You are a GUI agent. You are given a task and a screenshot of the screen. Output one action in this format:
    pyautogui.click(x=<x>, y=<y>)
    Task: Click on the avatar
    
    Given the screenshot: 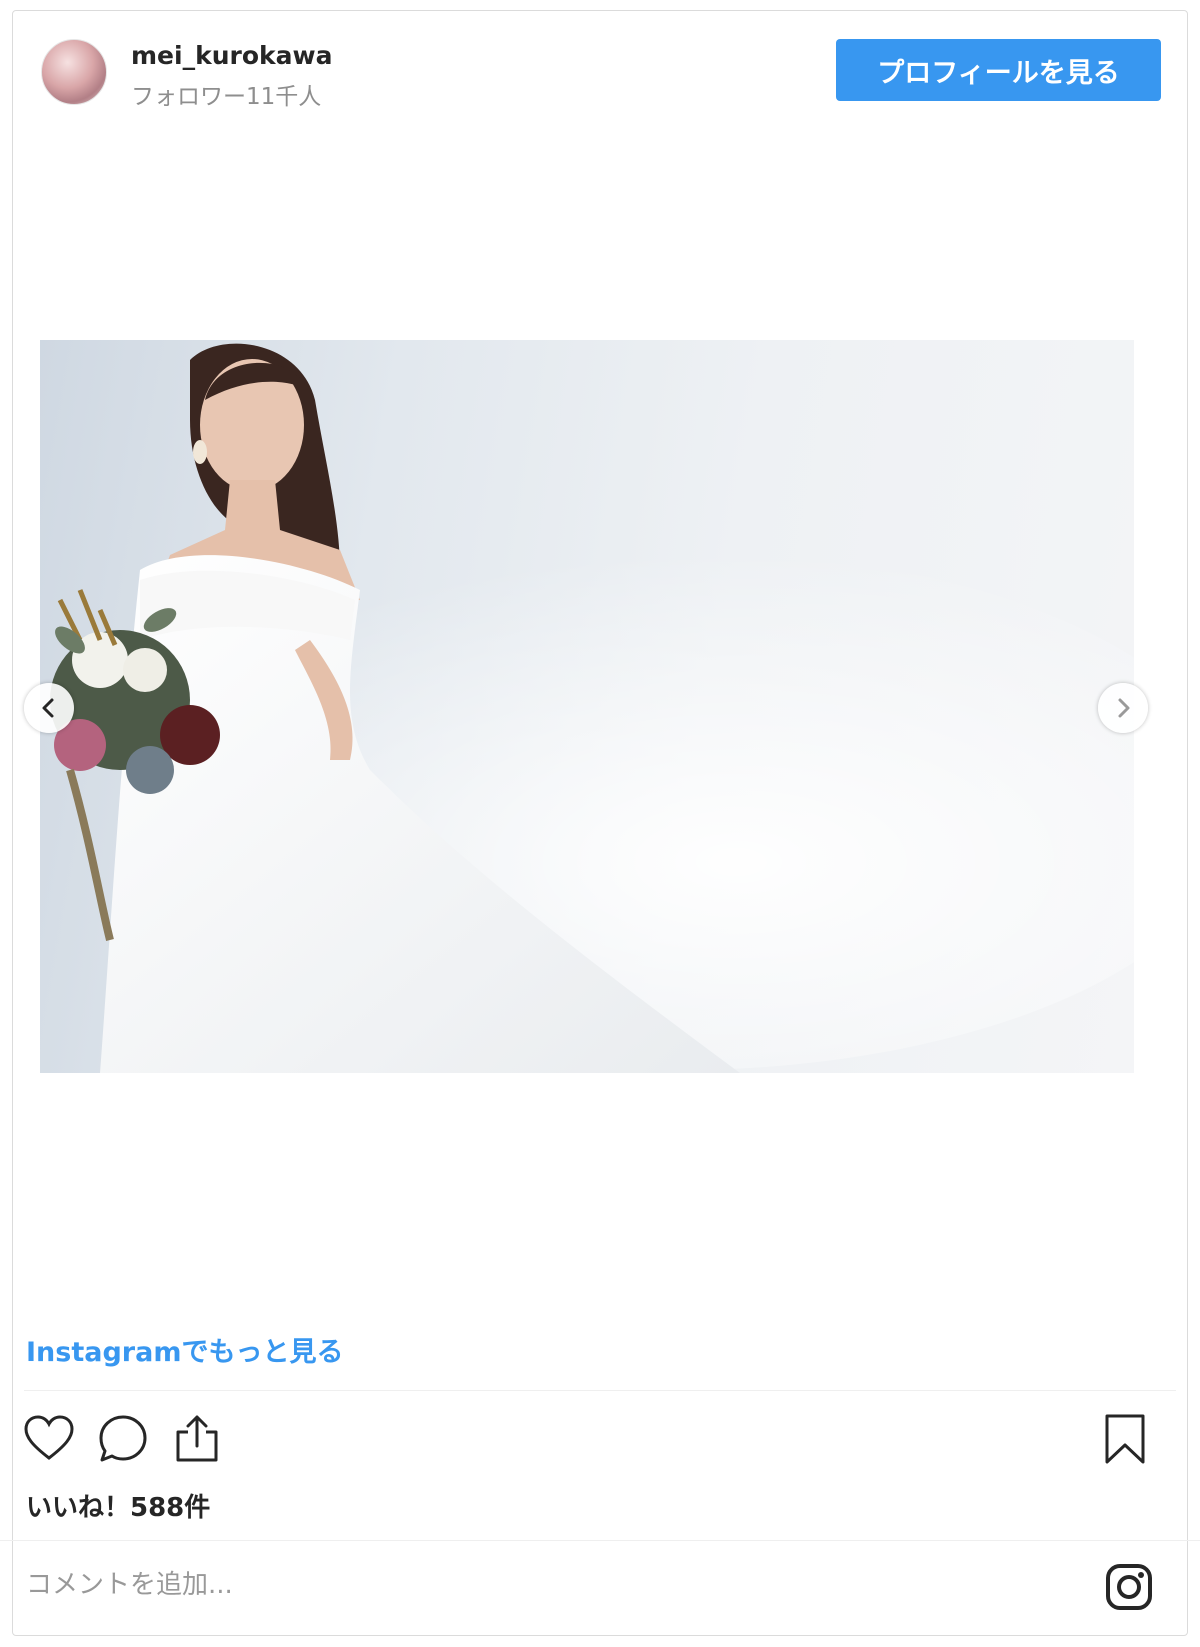 What is the action you would take?
    pyautogui.click(x=74, y=72)
    